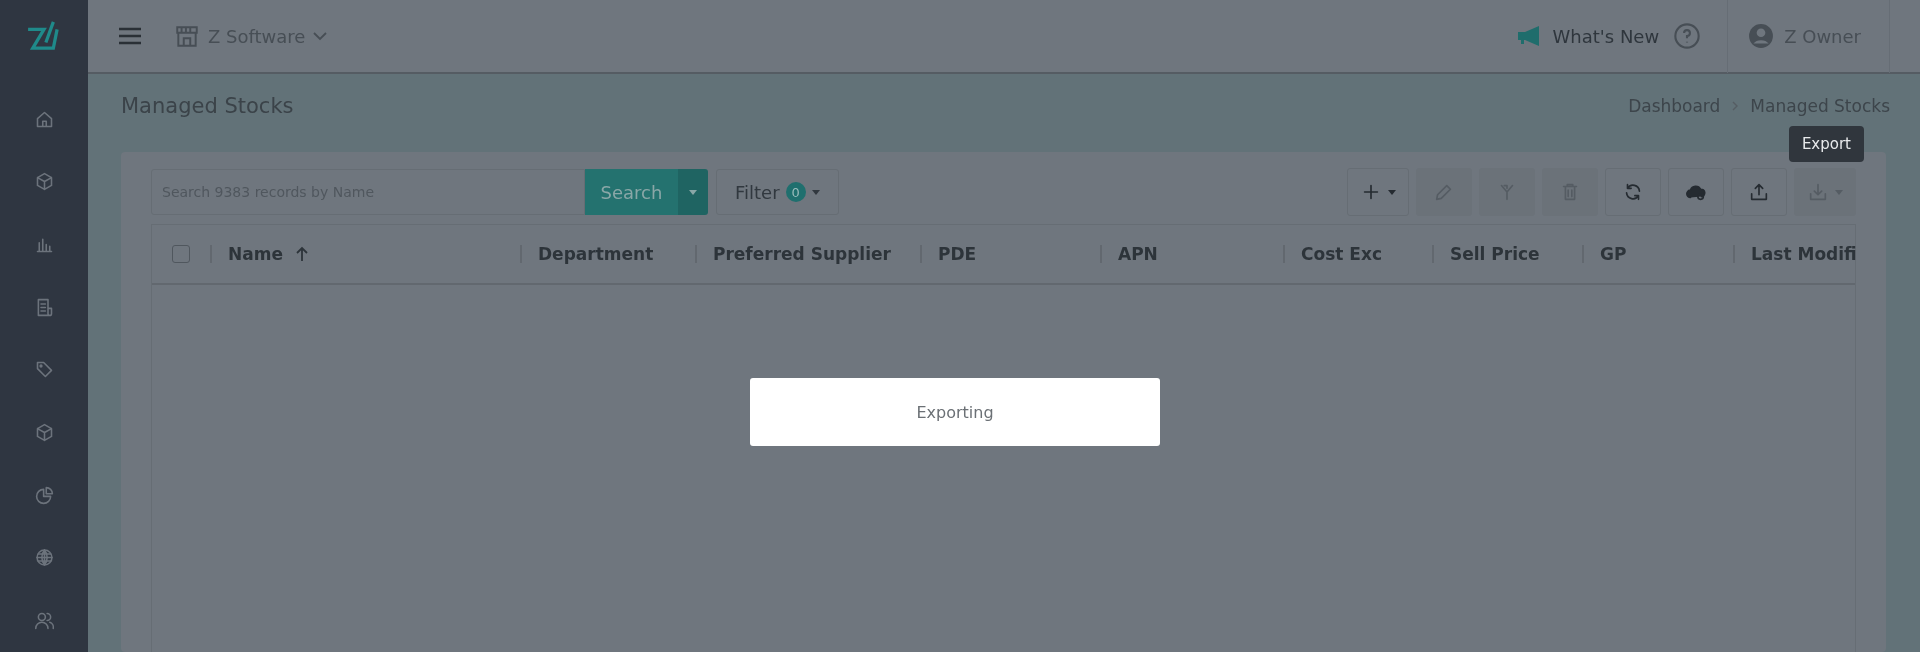 The height and width of the screenshot is (652, 1920). What do you see at coordinates (320, 36) in the screenshot?
I see `chevron-down-icon` at bounding box center [320, 36].